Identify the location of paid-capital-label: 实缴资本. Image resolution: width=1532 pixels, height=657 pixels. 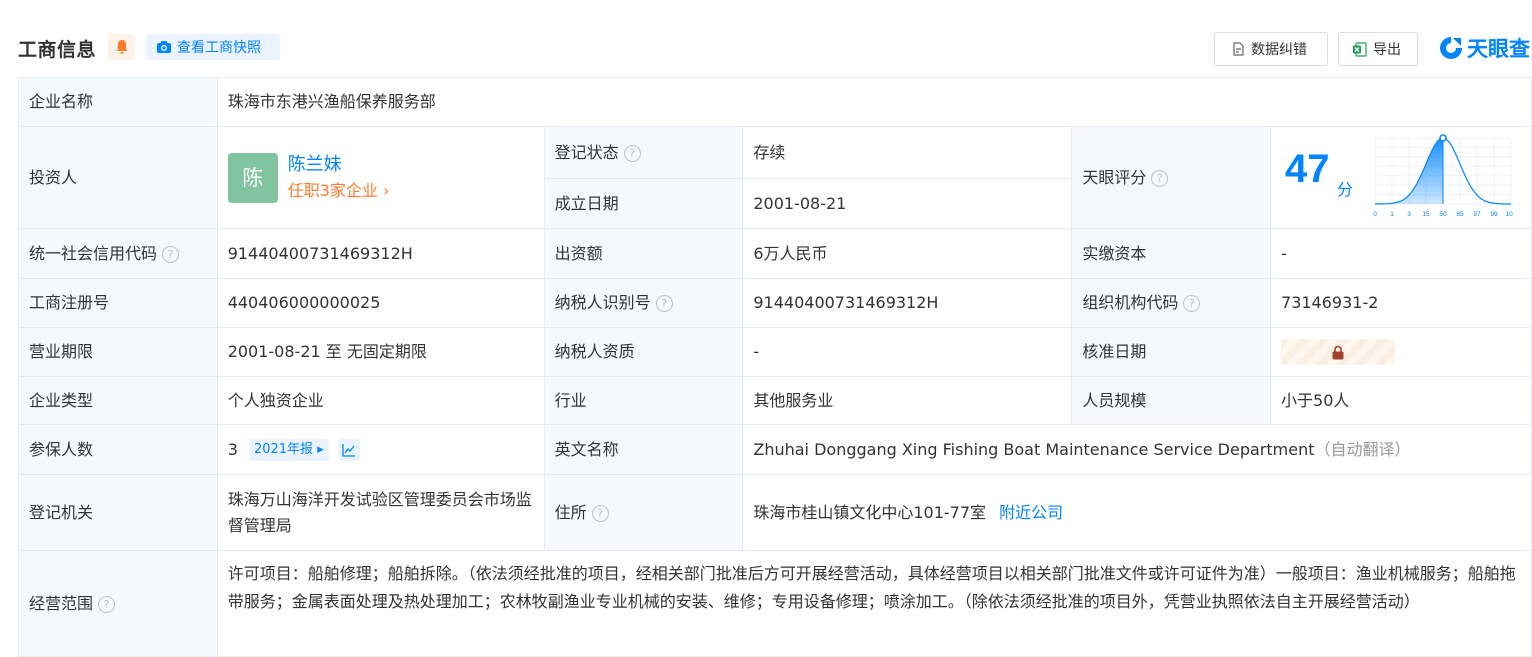
(1171, 253).